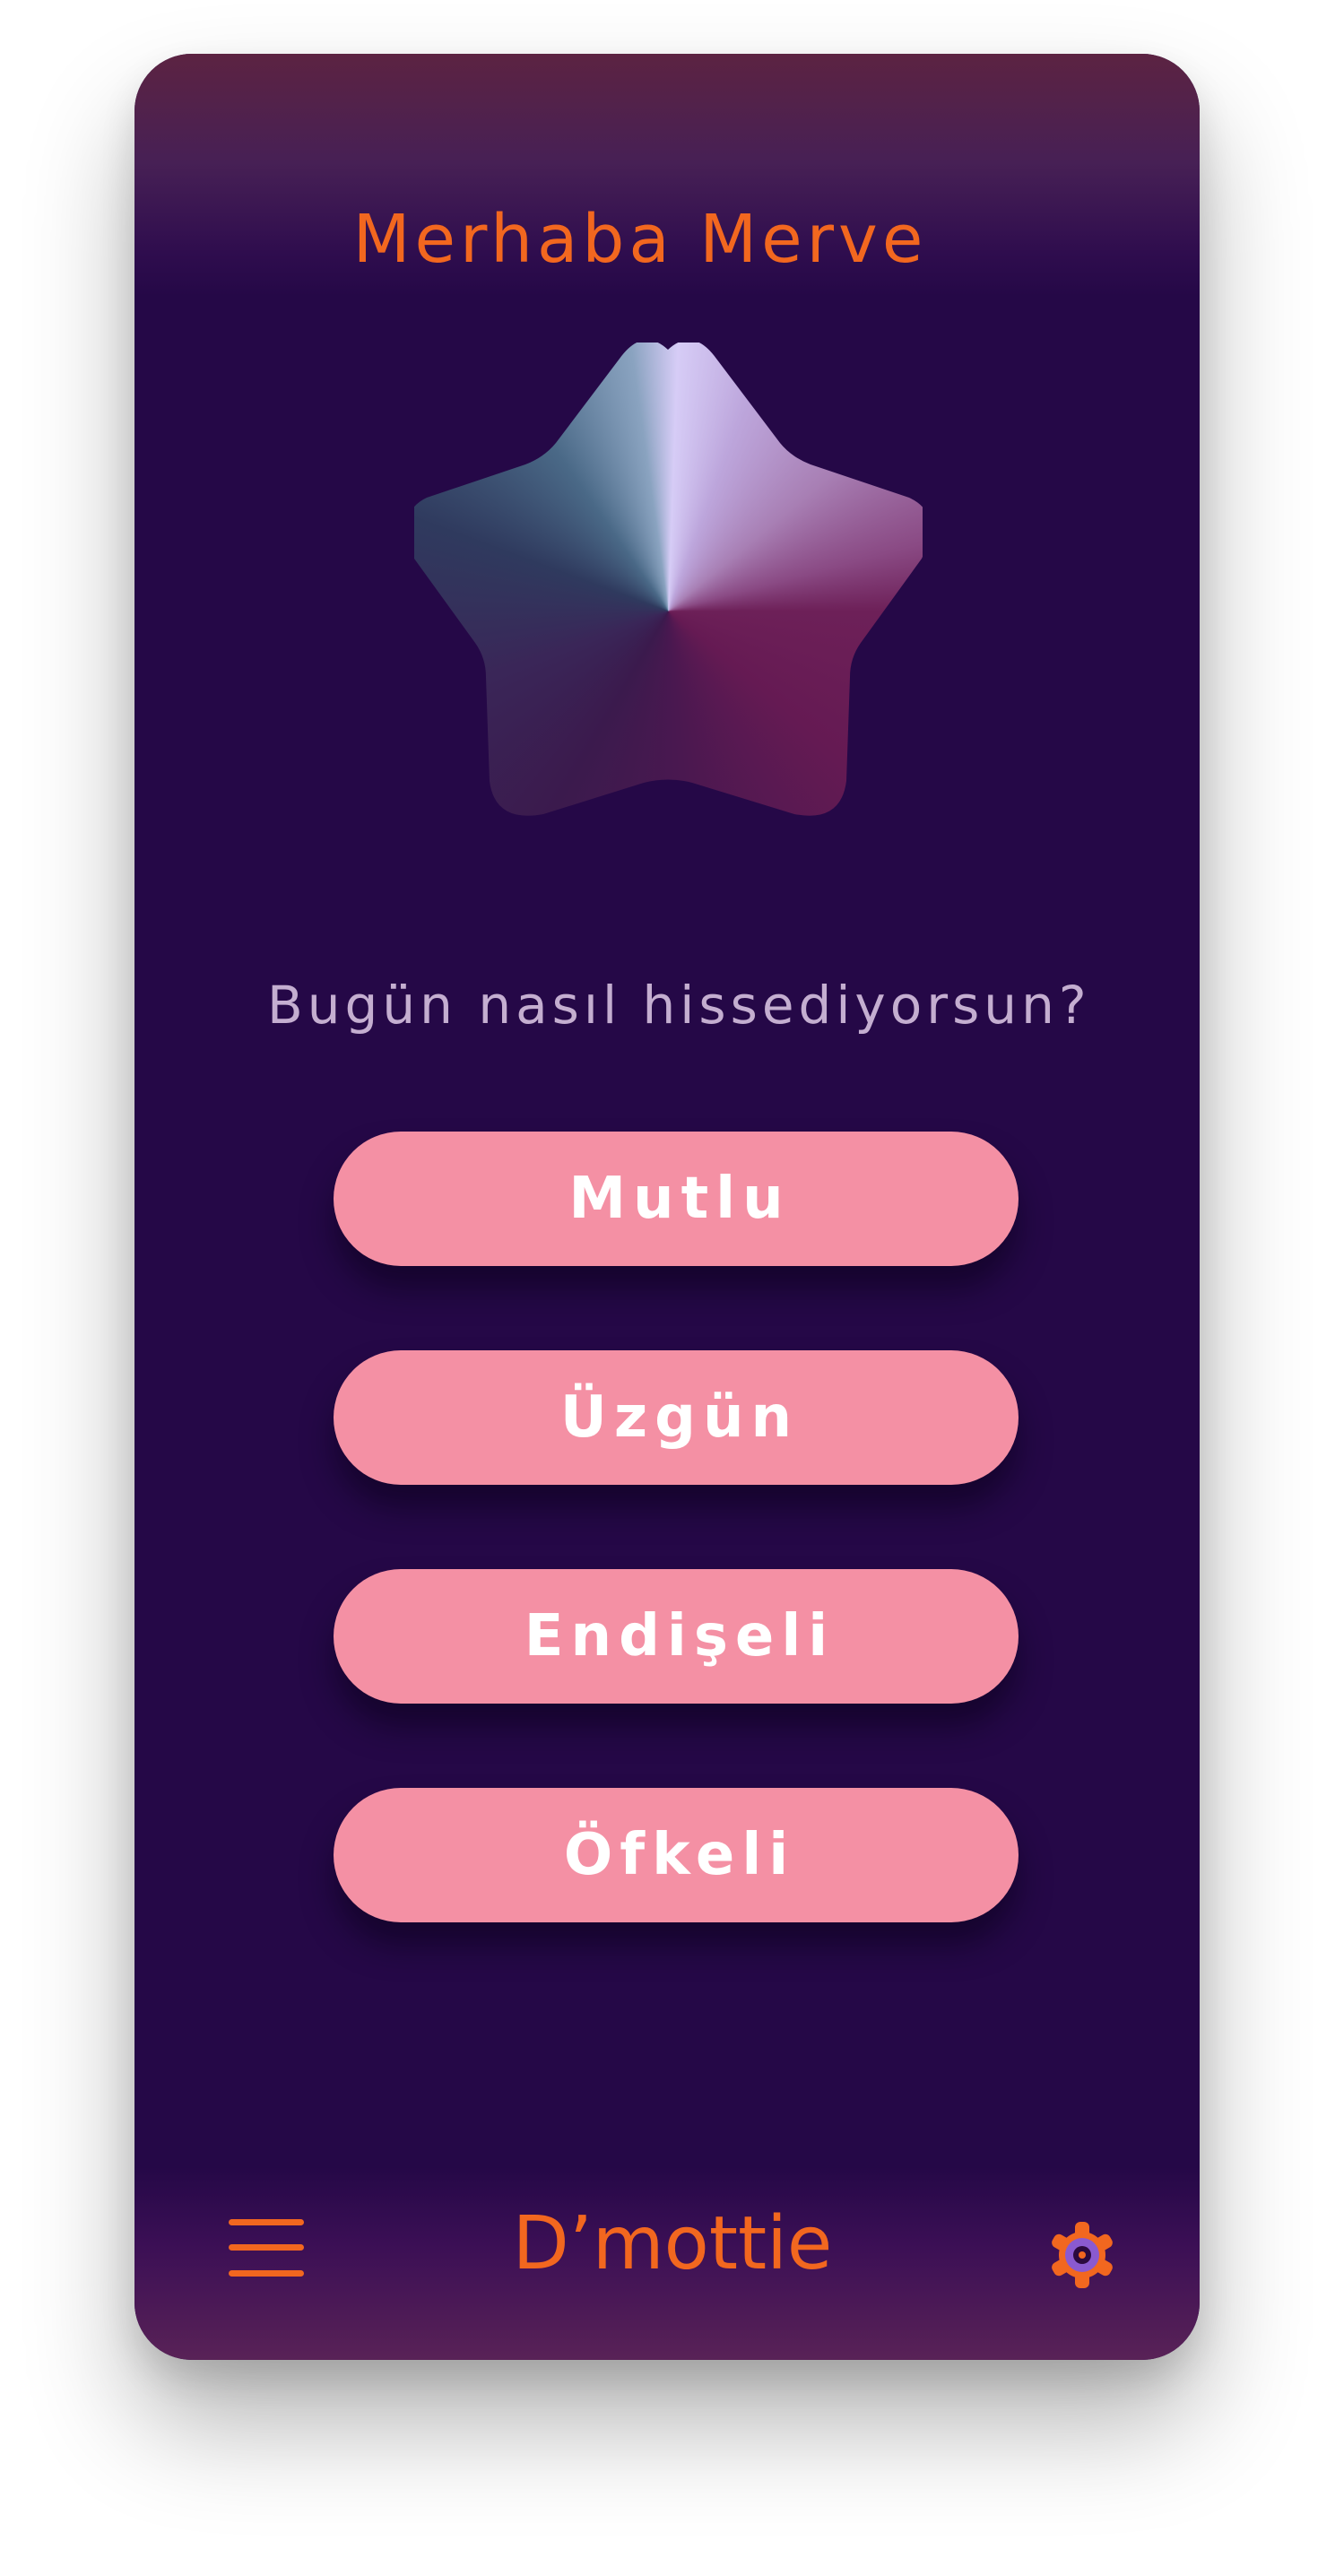 The image size is (1335, 2576). What do you see at coordinates (680, 1636) in the screenshot?
I see `mood-button-label: Endişeli` at bounding box center [680, 1636].